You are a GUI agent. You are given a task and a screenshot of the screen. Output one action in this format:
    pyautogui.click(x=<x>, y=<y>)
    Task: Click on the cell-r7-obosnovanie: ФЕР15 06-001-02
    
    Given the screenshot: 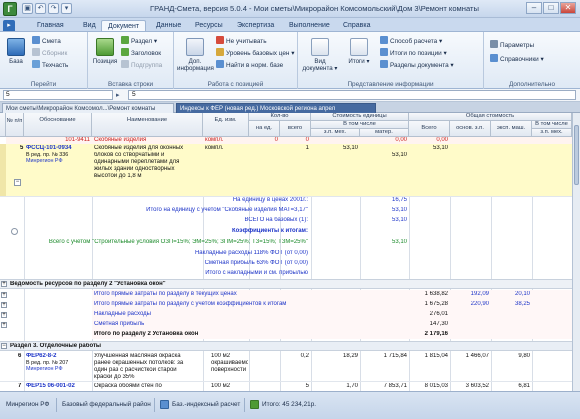 What is the action you would take?
    pyautogui.click(x=58, y=386)
    